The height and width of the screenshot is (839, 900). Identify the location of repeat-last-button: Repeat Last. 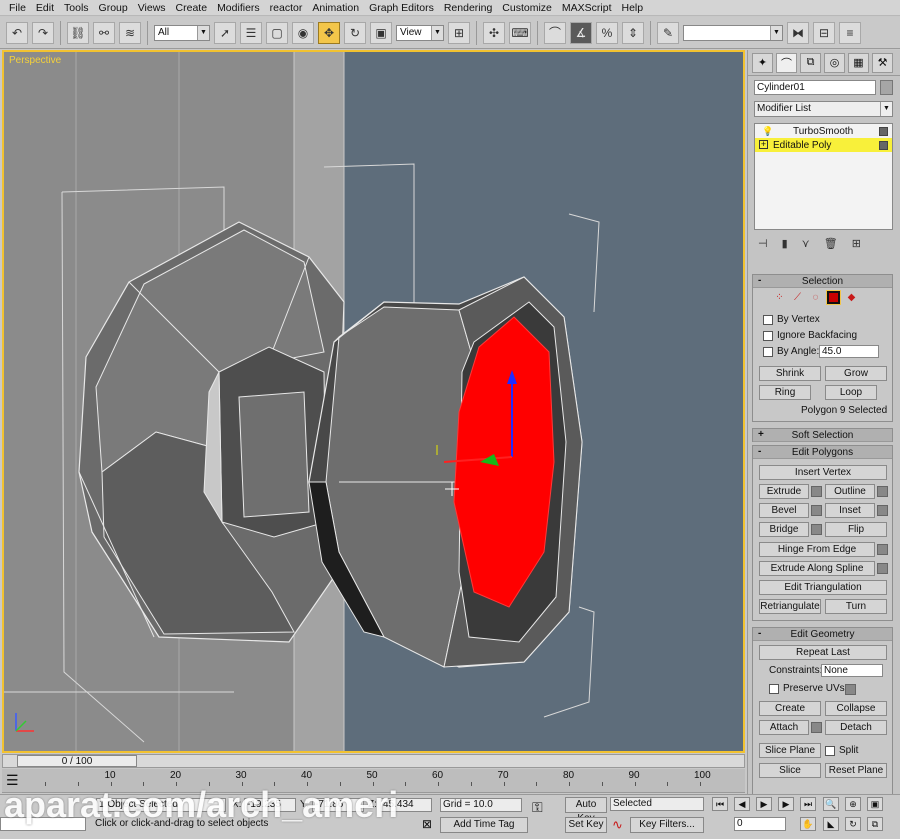
(823, 652).